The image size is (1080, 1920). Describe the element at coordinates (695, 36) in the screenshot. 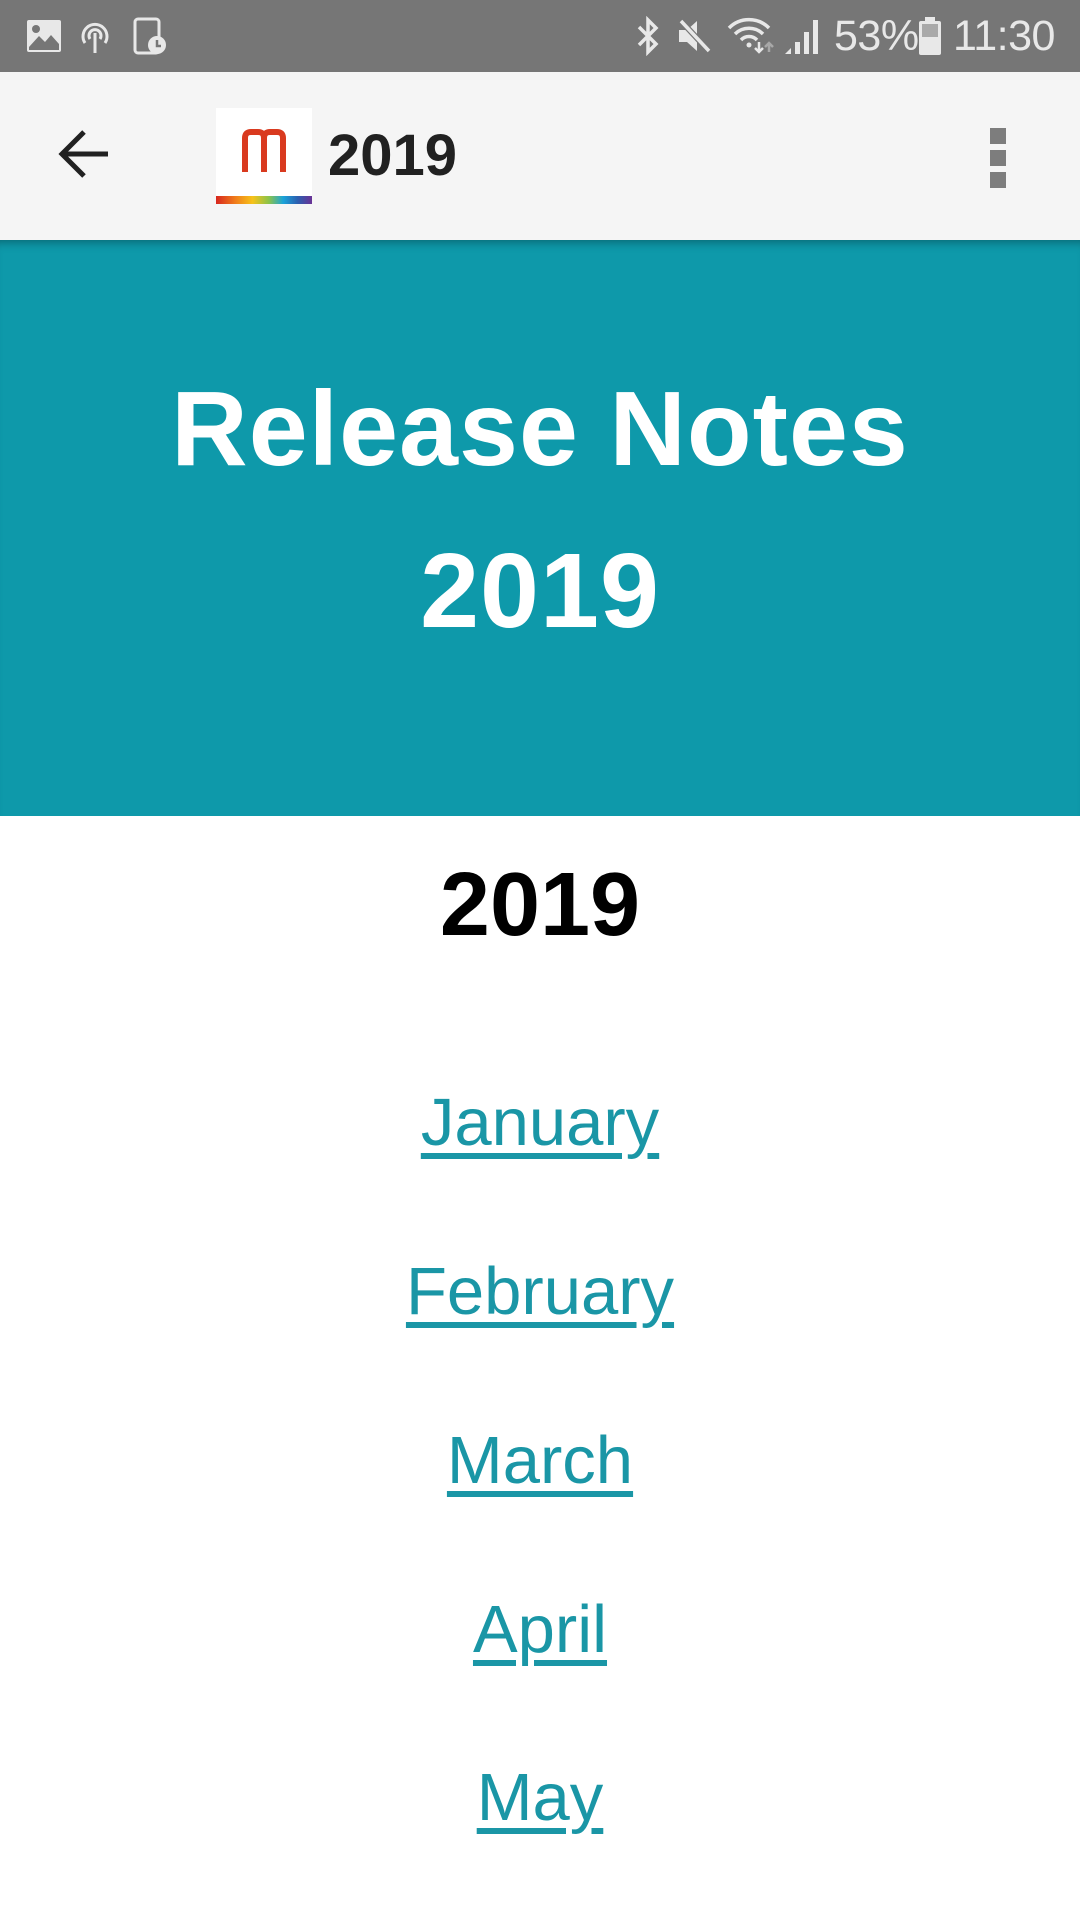

I see `mute-icon` at that location.